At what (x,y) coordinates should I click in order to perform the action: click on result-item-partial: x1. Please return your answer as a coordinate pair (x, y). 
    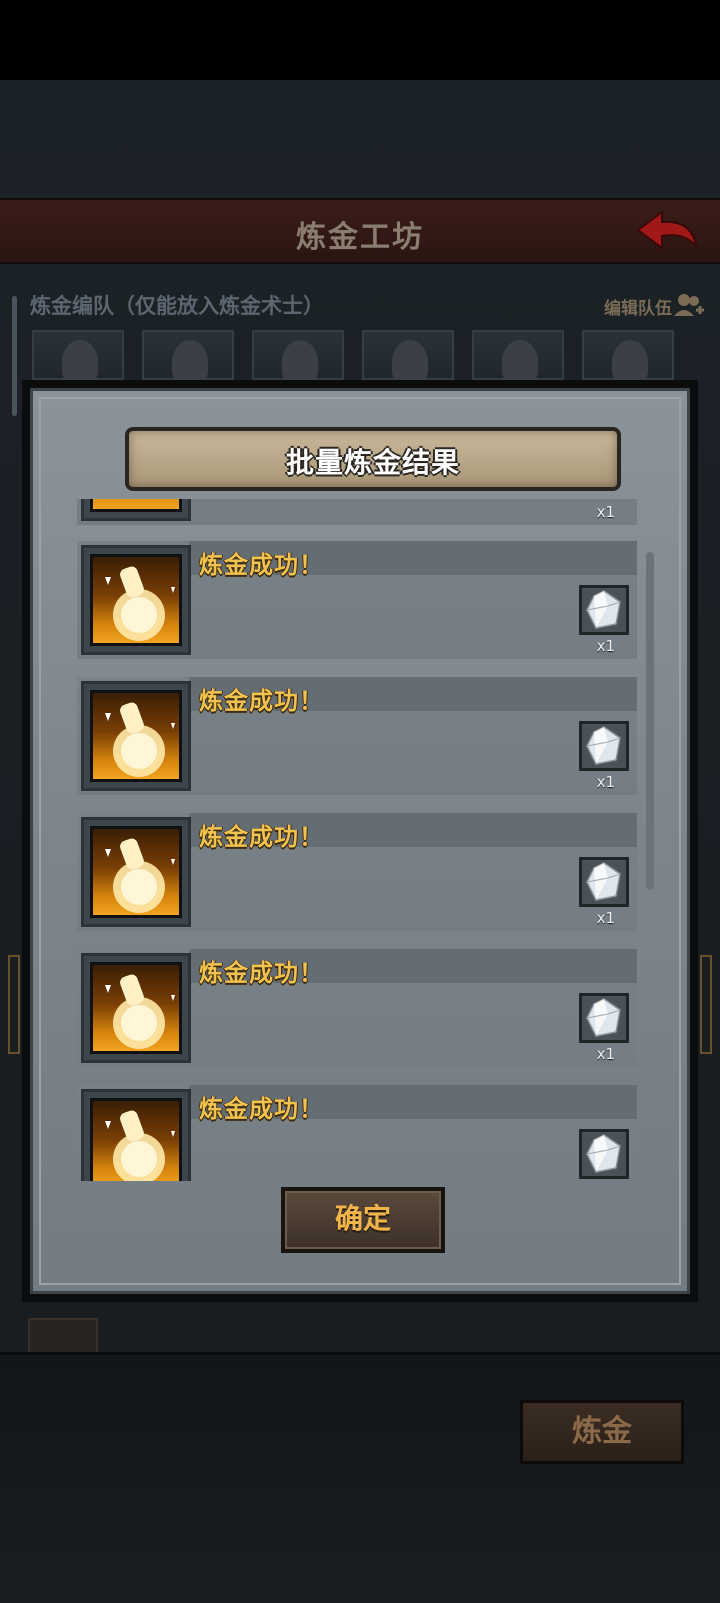
    Looking at the image, I should click on (357, 512).